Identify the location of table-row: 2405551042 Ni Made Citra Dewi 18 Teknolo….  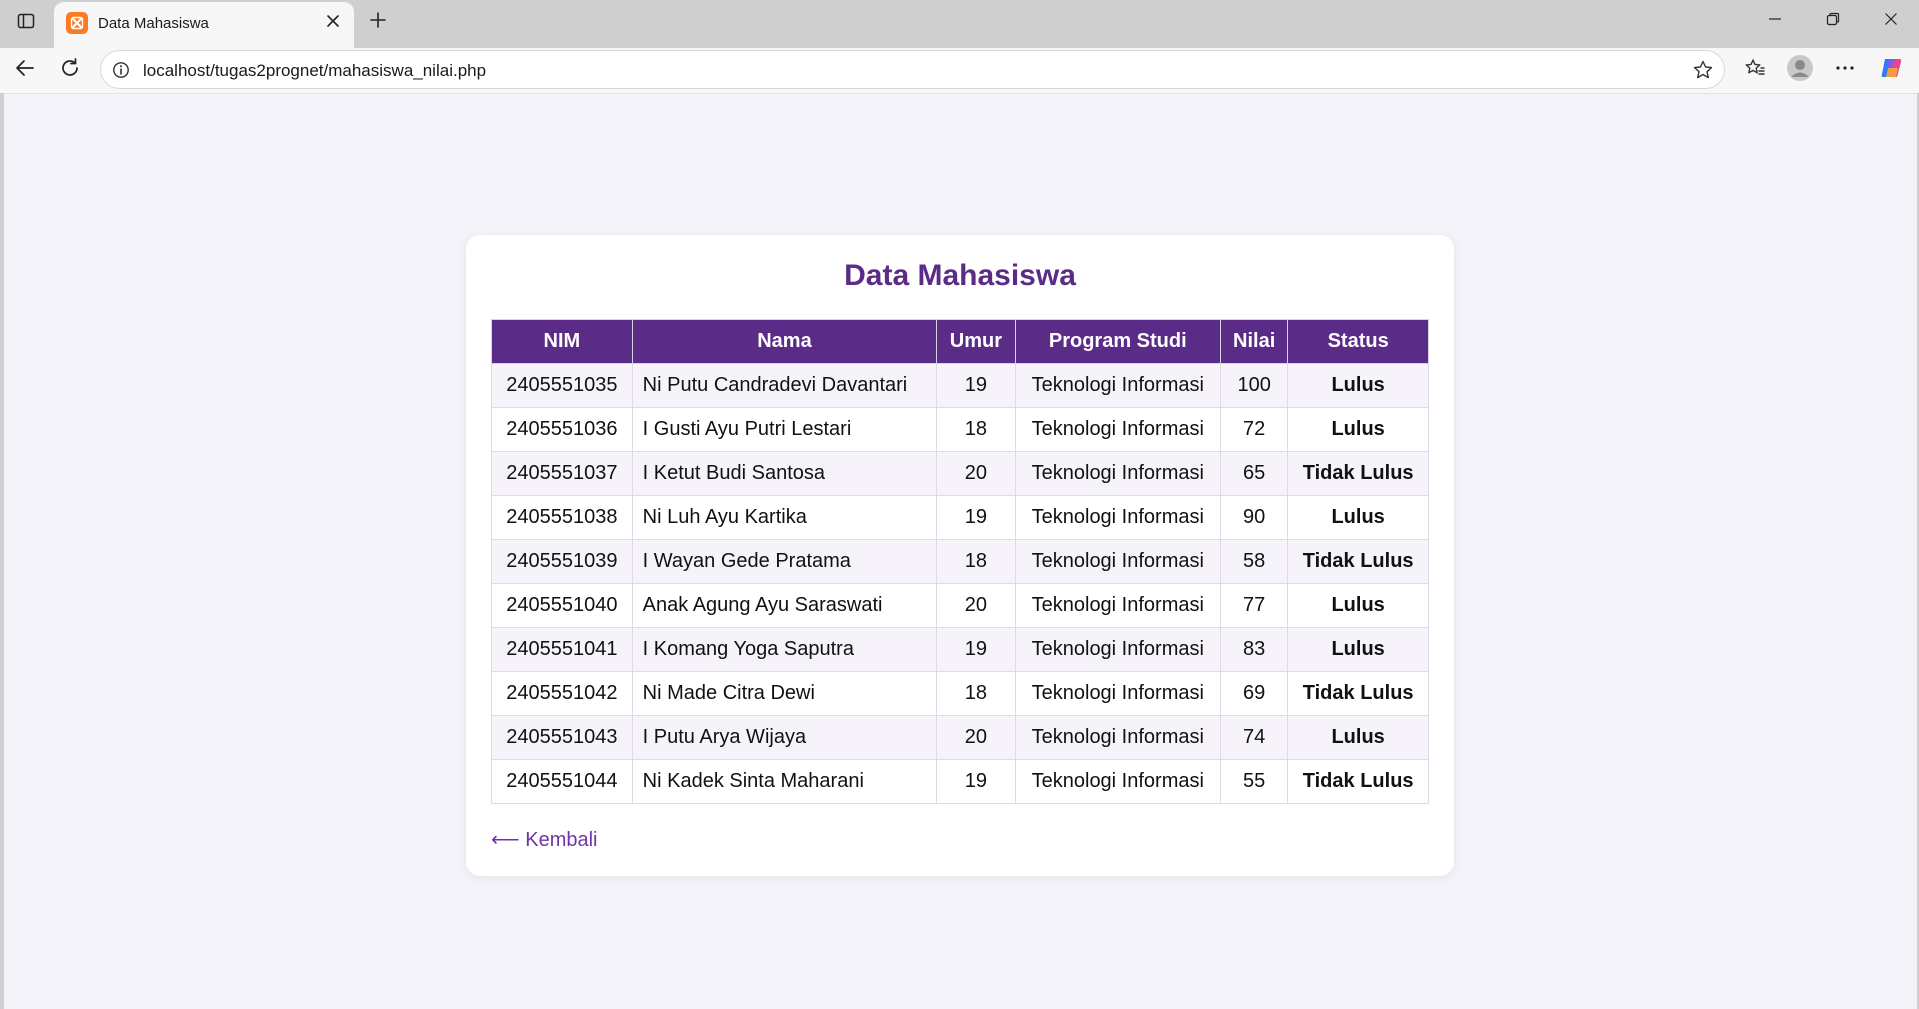
(960, 693).